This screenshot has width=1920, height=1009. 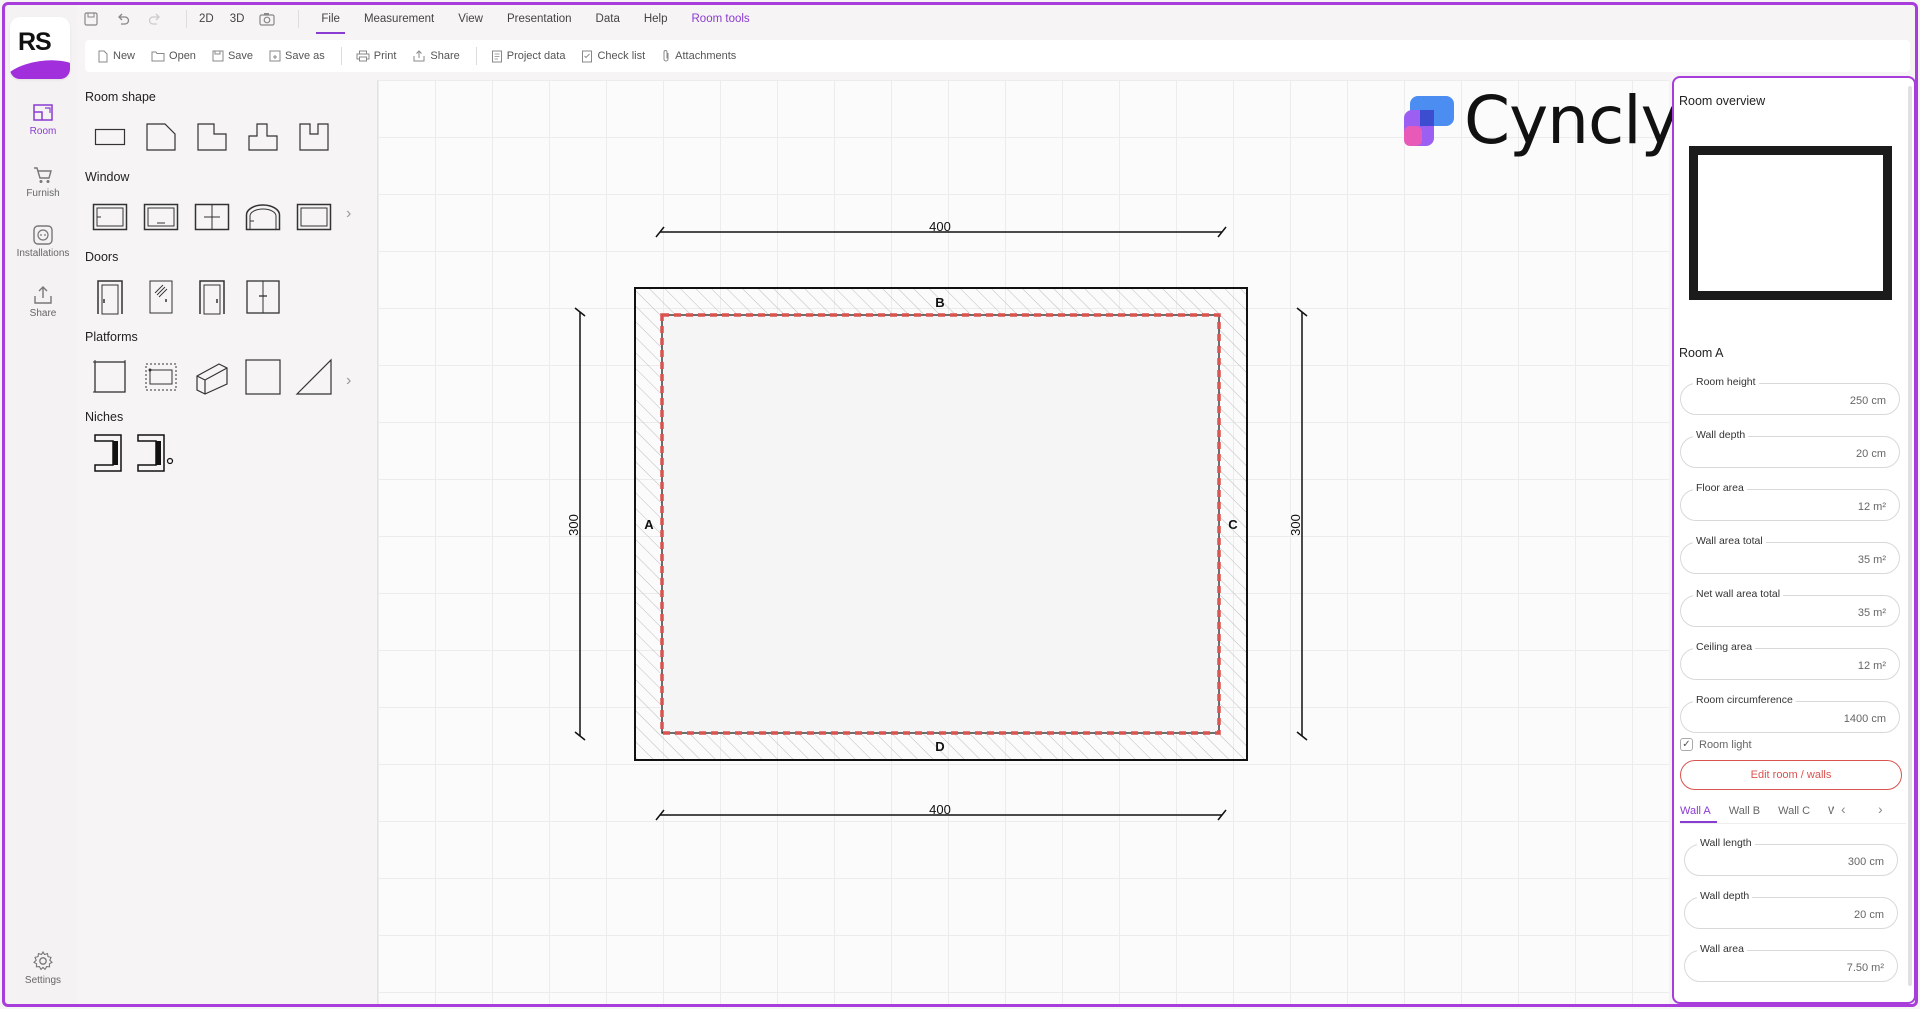 I want to click on platforms-more-chevron-icon: ›, so click(x=348, y=381).